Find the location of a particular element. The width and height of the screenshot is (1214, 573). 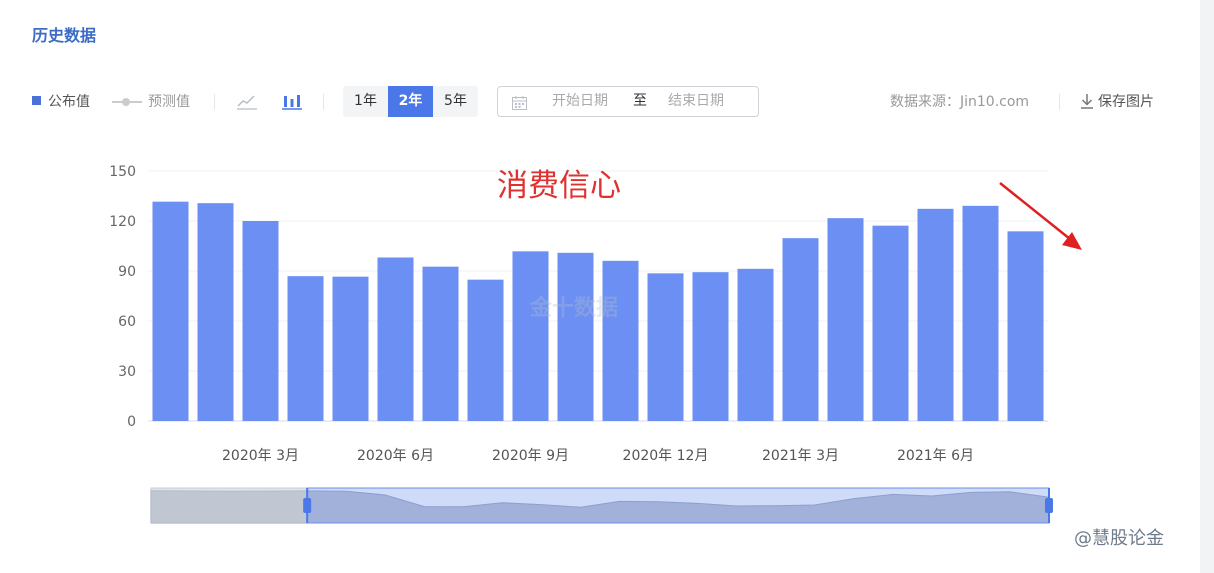

watermark: 金十数据 is located at coordinates (574, 308).